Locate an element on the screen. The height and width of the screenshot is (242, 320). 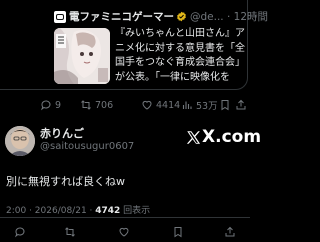
verified-badge-icon is located at coordinates (181, 16).